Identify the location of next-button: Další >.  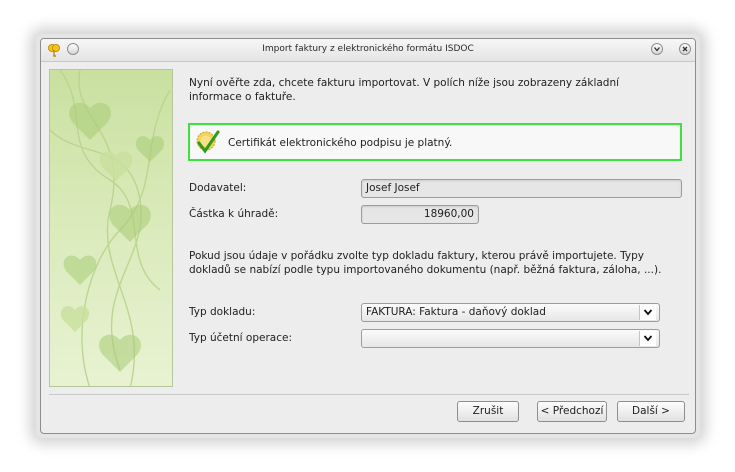
(651, 411).